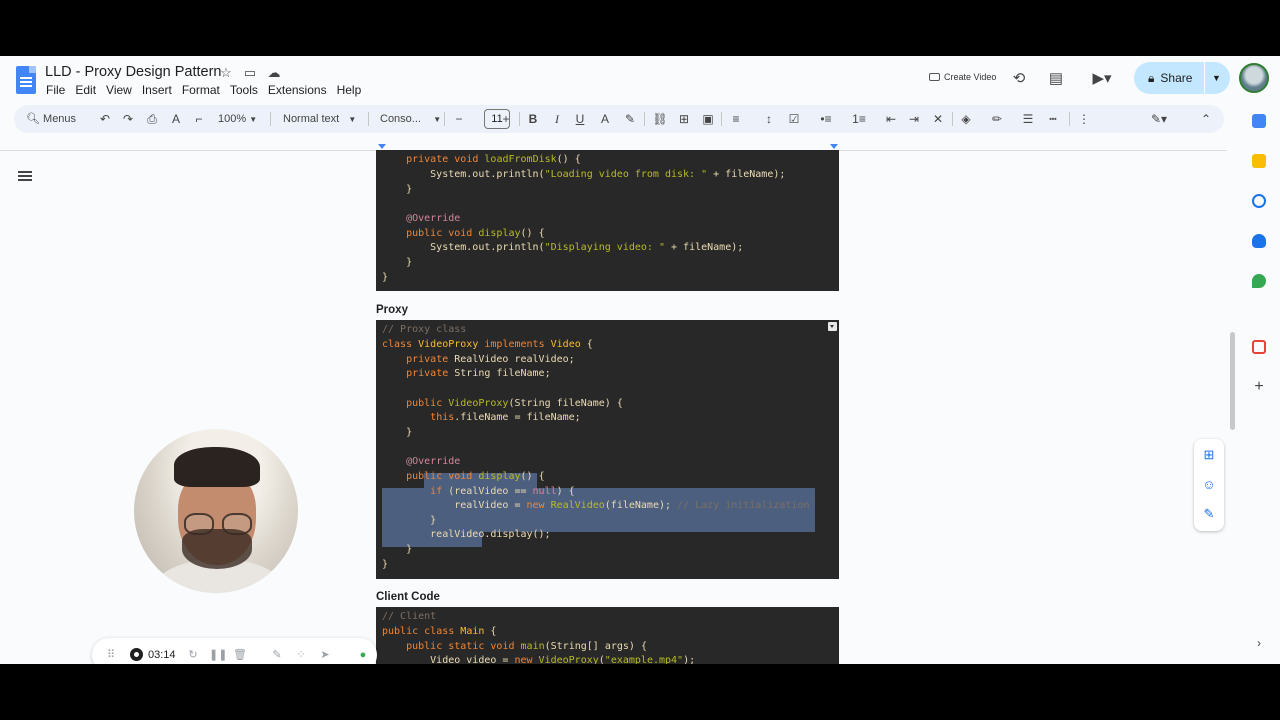 This screenshot has height=720, width=1280. Describe the element at coordinates (136, 654) in the screenshot. I see `stop-recording-button` at that location.